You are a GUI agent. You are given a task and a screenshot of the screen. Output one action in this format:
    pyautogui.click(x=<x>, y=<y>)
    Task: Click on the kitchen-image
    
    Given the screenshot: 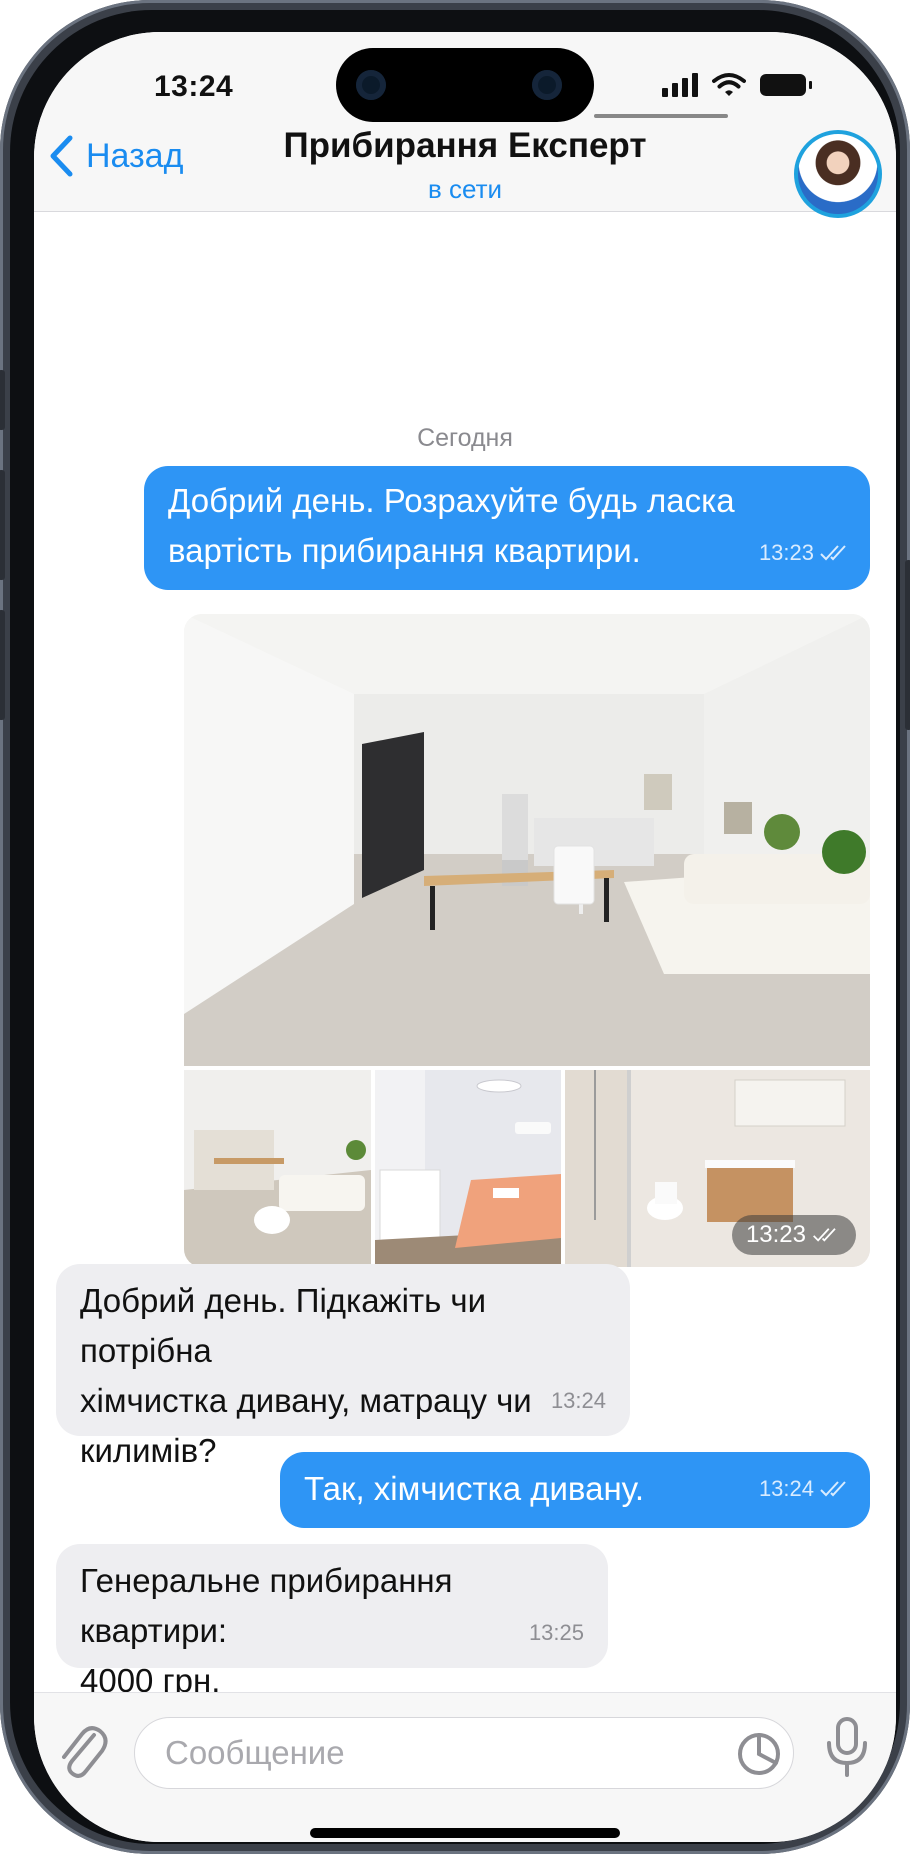 What is the action you would take?
    pyautogui.click(x=277, y=1168)
    